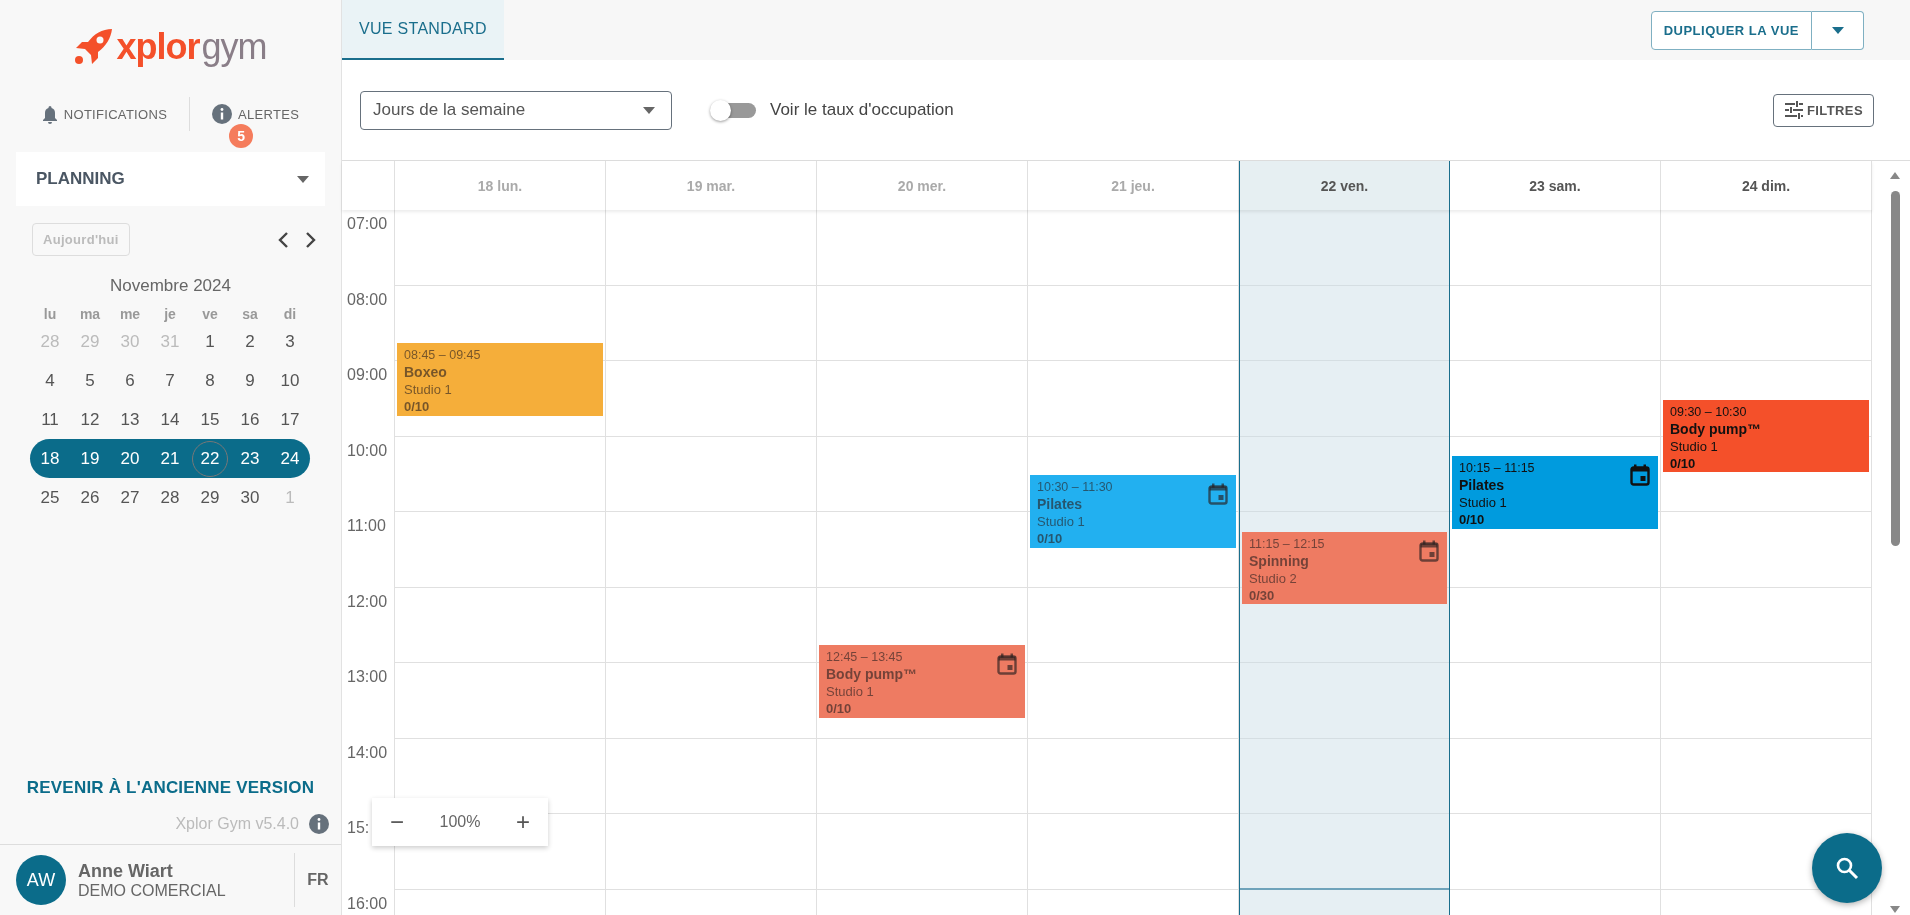 The height and width of the screenshot is (915, 1910). I want to click on filters-button: FILTRES, so click(1823, 110).